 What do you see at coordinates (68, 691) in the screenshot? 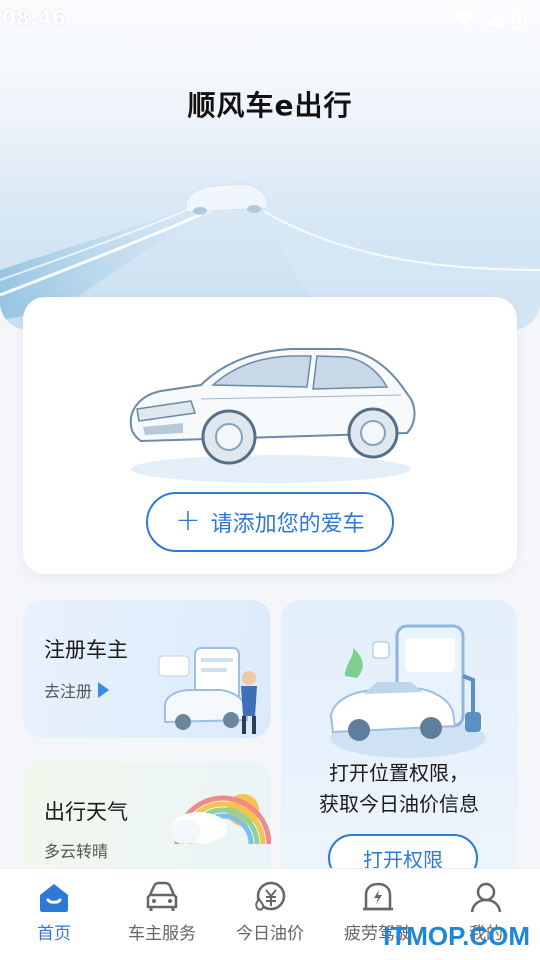
I see `register-link-label: 去注册` at bounding box center [68, 691].